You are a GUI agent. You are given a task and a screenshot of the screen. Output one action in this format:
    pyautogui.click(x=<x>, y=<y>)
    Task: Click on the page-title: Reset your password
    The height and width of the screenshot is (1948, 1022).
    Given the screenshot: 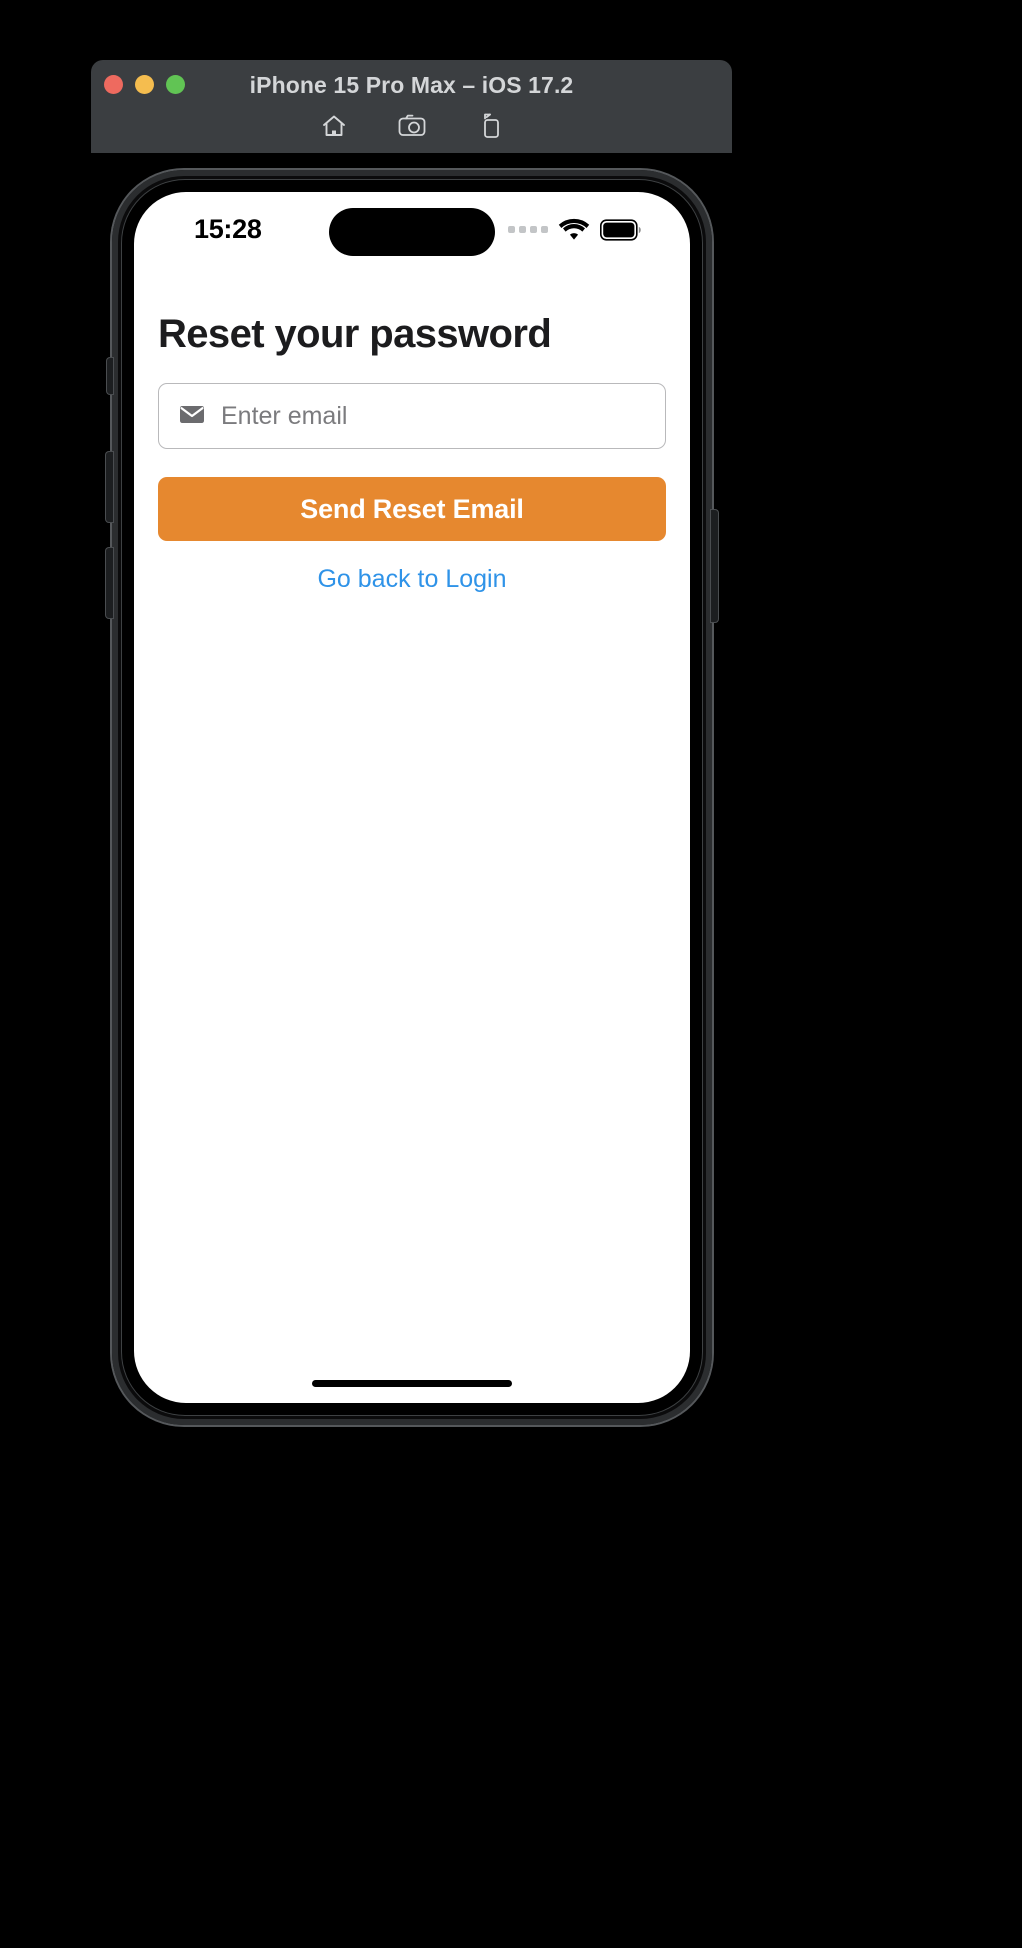 What is the action you would take?
    pyautogui.click(x=355, y=334)
    